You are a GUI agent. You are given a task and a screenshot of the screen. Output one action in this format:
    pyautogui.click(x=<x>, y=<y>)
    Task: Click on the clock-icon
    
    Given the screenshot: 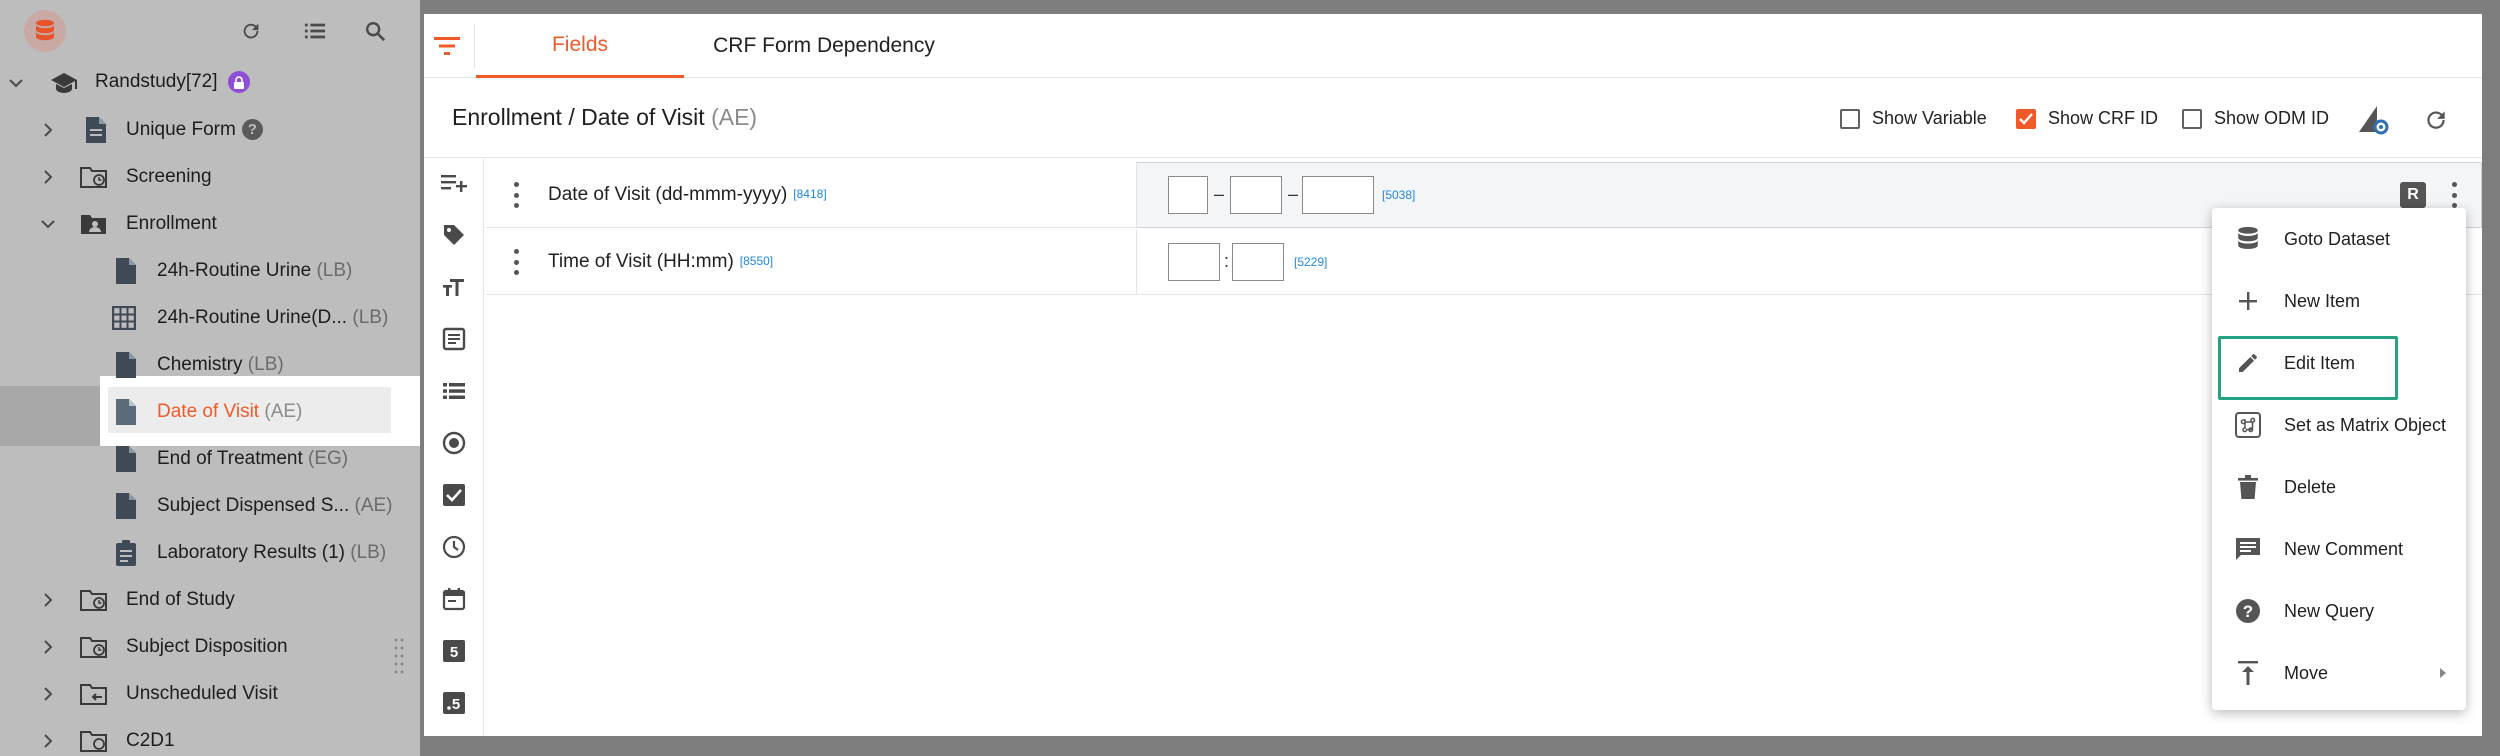 What is the action you would take?
    pyautogui.click(x=454, y=547)
    